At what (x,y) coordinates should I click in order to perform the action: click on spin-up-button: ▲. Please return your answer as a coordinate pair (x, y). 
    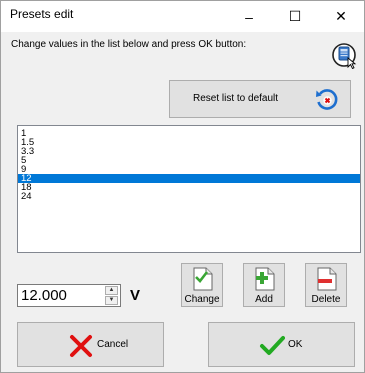
    Looking at the image, I should click on (111, 290).